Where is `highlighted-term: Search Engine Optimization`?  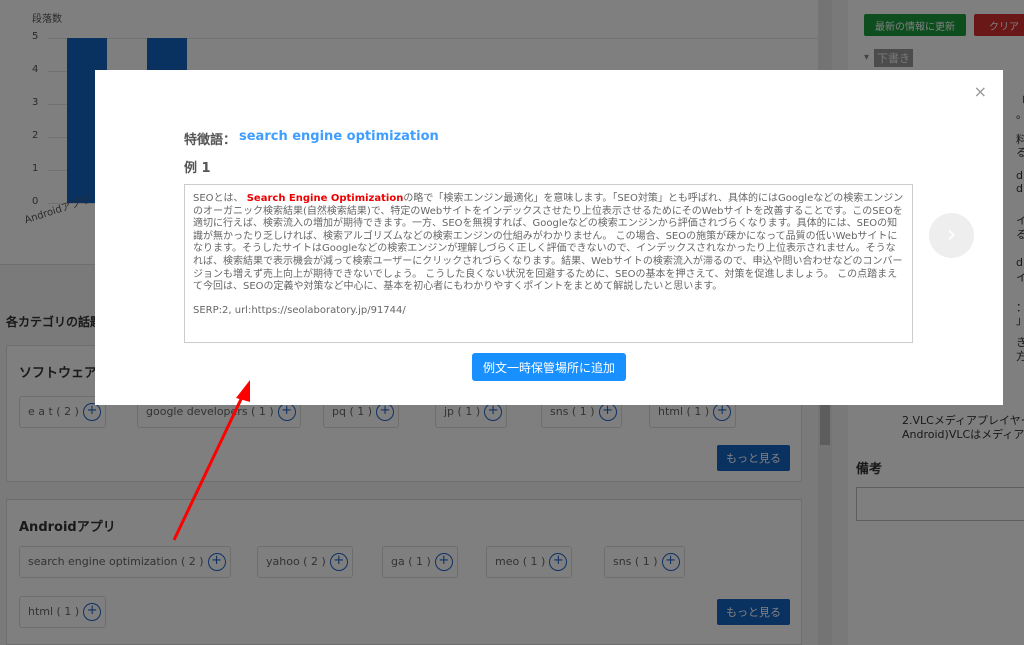
highlighted-term: Search Engine Optimization is located at coordinates (325, 198).